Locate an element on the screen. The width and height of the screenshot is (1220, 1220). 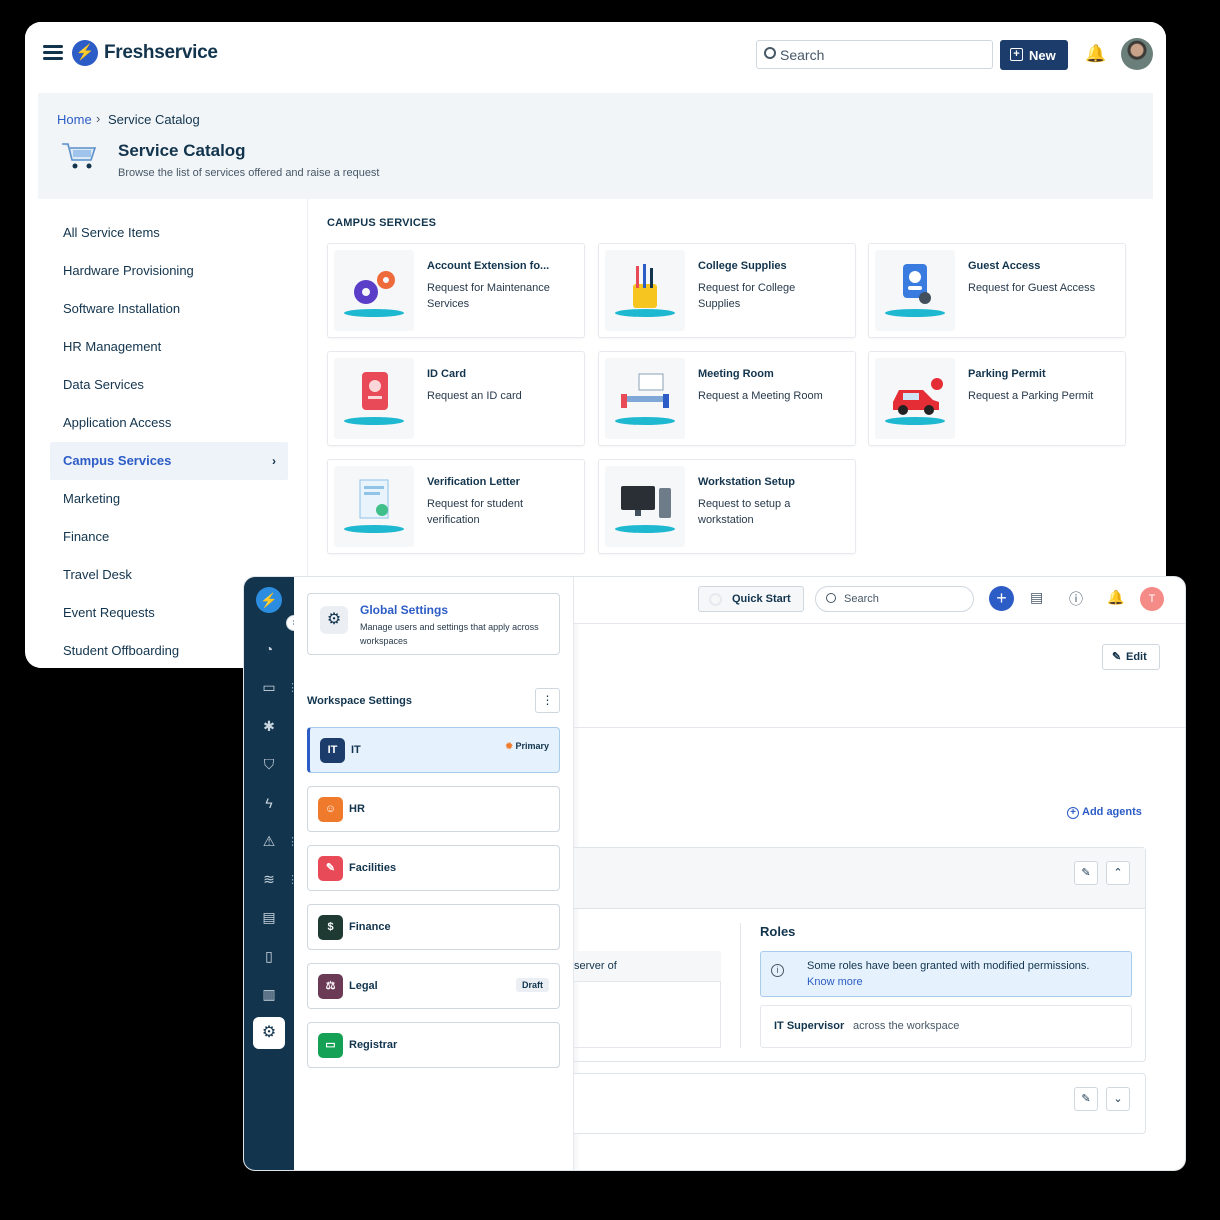
workspace-it: IT IT ✹ Primary is located at coordinates (433, 750).